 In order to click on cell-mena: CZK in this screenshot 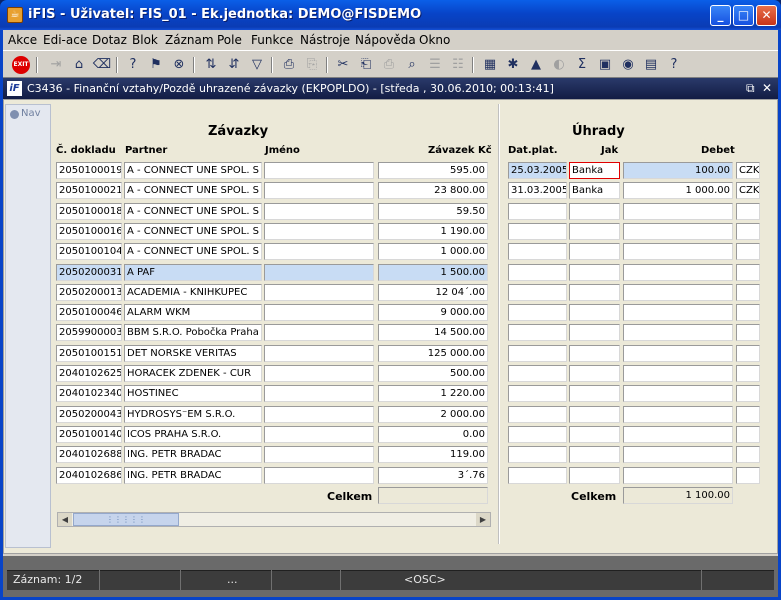, I will do `click(748, 190)`.